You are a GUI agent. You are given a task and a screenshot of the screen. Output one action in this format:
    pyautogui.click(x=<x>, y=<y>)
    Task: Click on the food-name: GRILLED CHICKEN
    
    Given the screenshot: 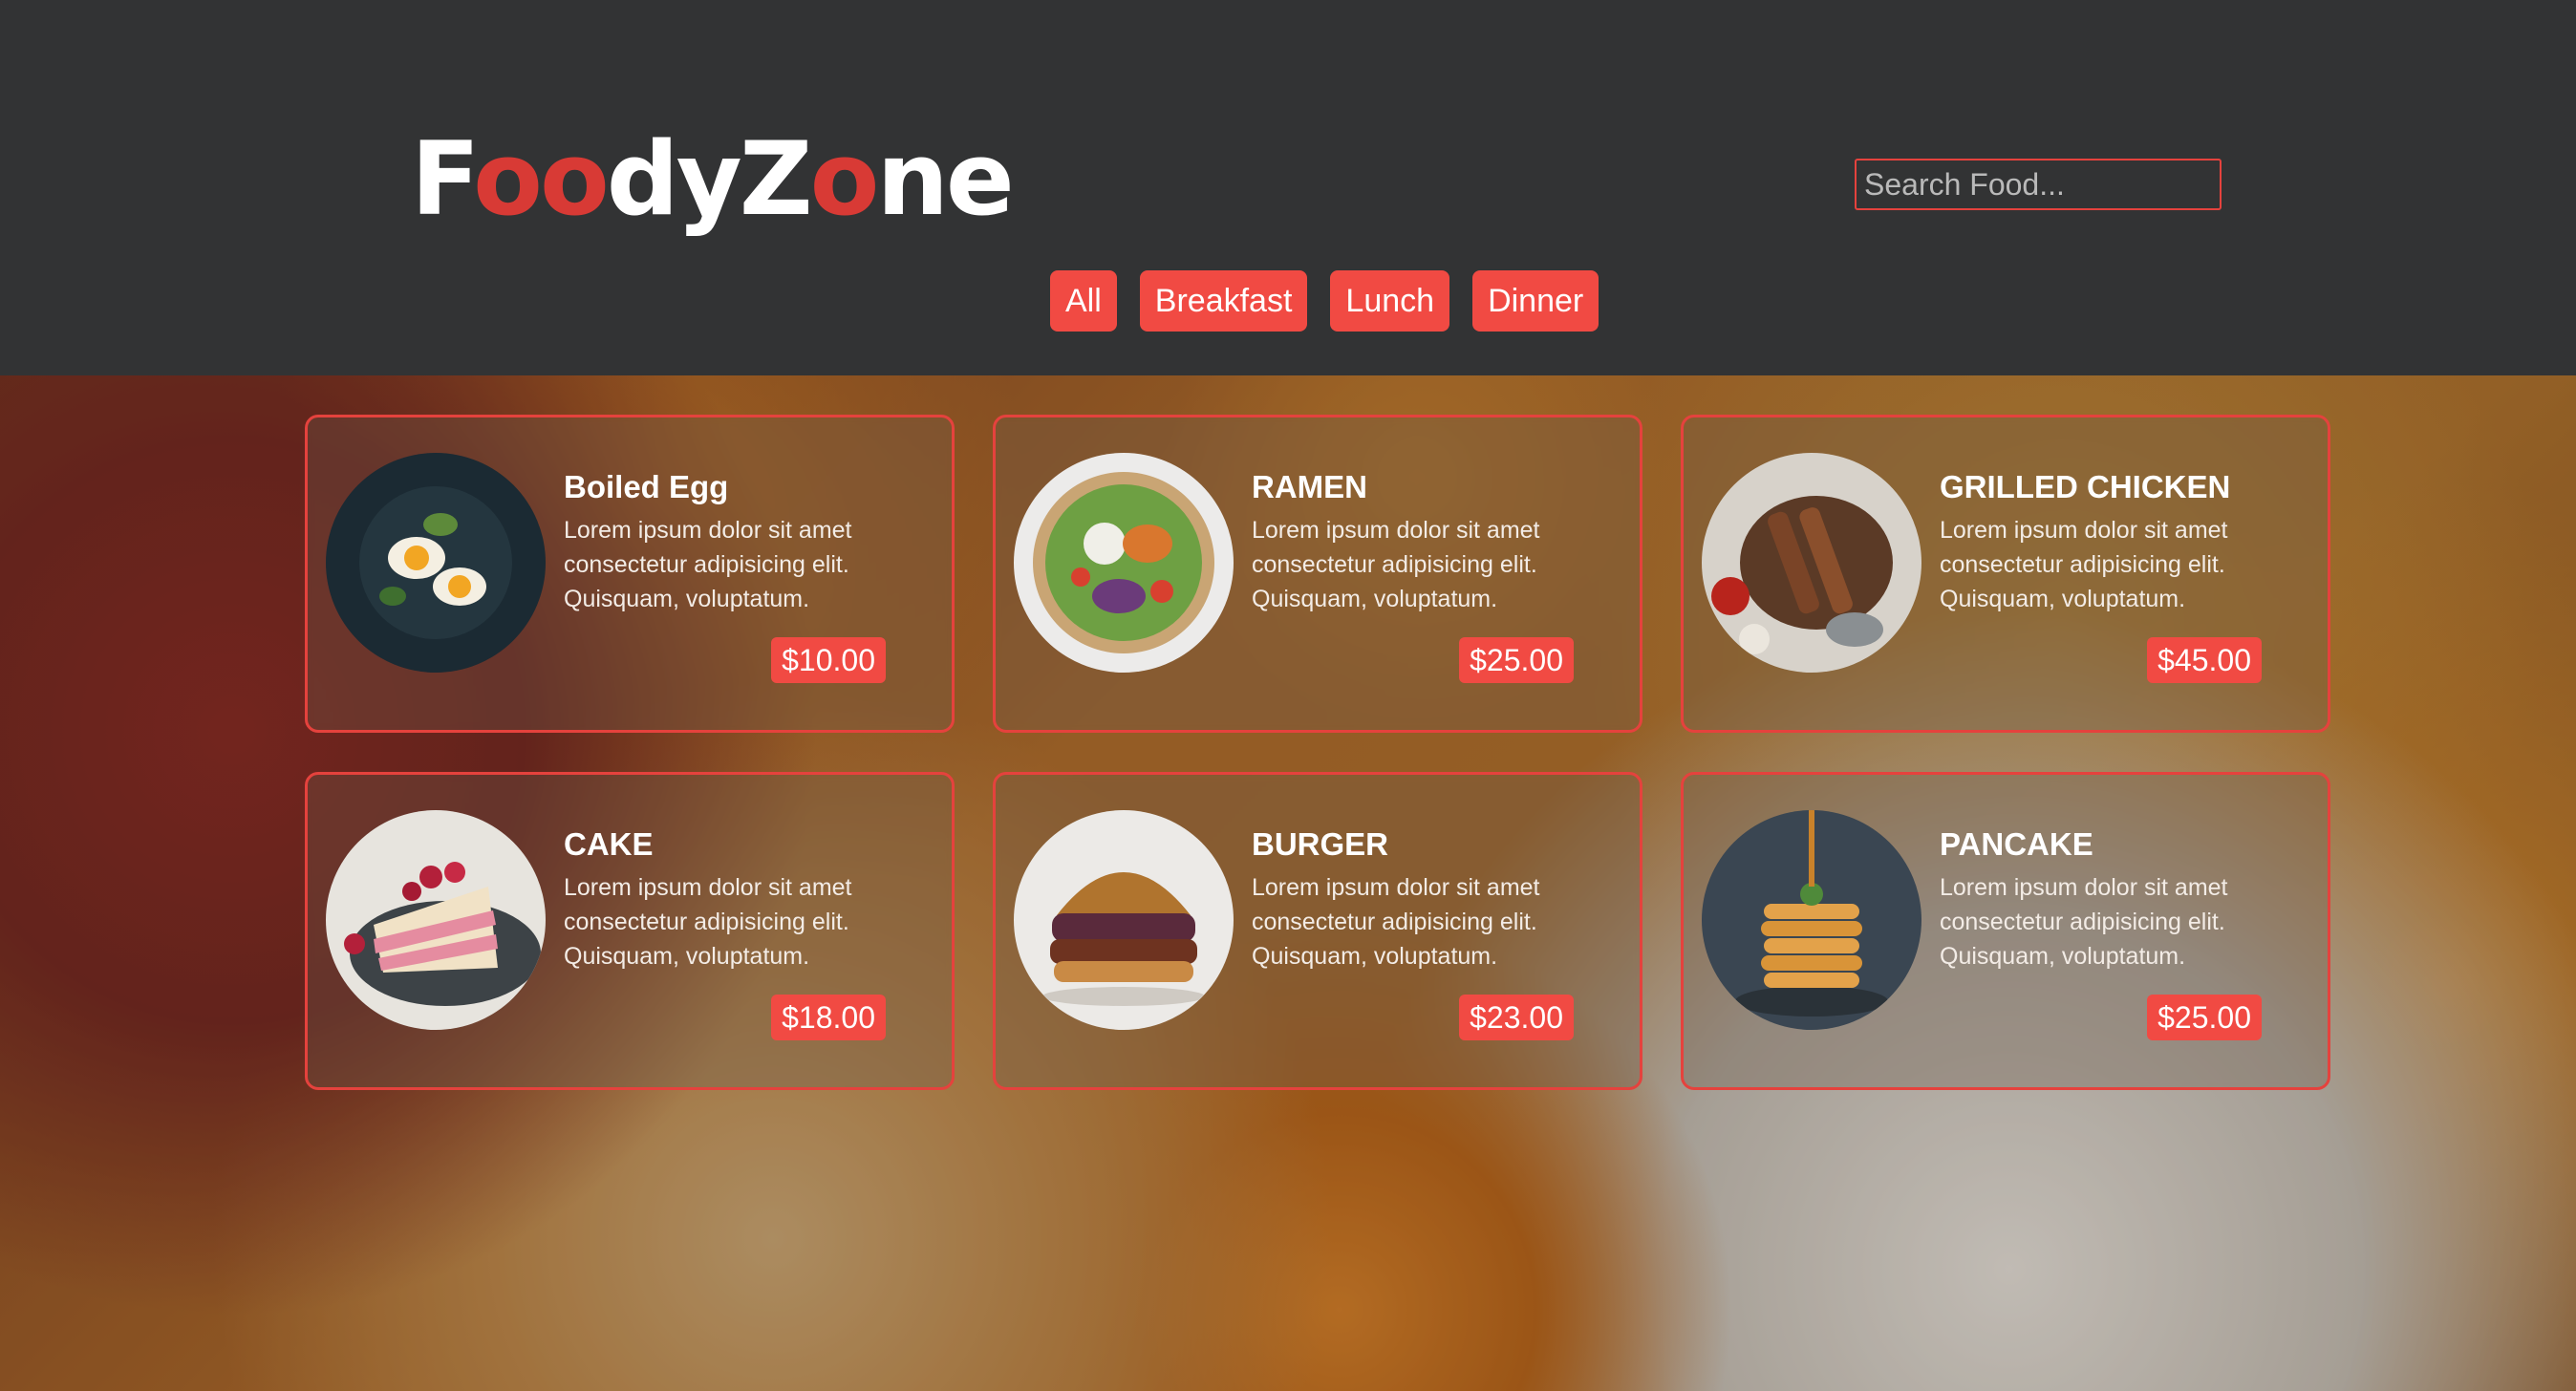 What is the action you would take?
    pyautogui.click(x=2085, y=486)
    